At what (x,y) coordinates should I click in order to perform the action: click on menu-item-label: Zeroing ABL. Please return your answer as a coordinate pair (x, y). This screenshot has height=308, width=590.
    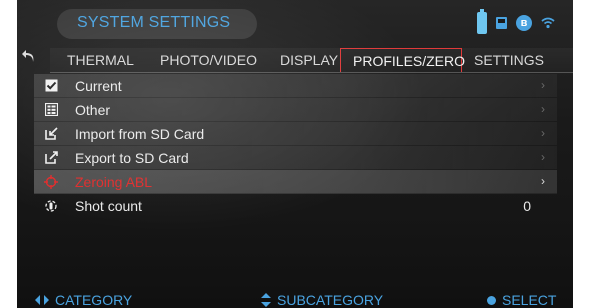
    Looking at the image, I should click on (114, 181).